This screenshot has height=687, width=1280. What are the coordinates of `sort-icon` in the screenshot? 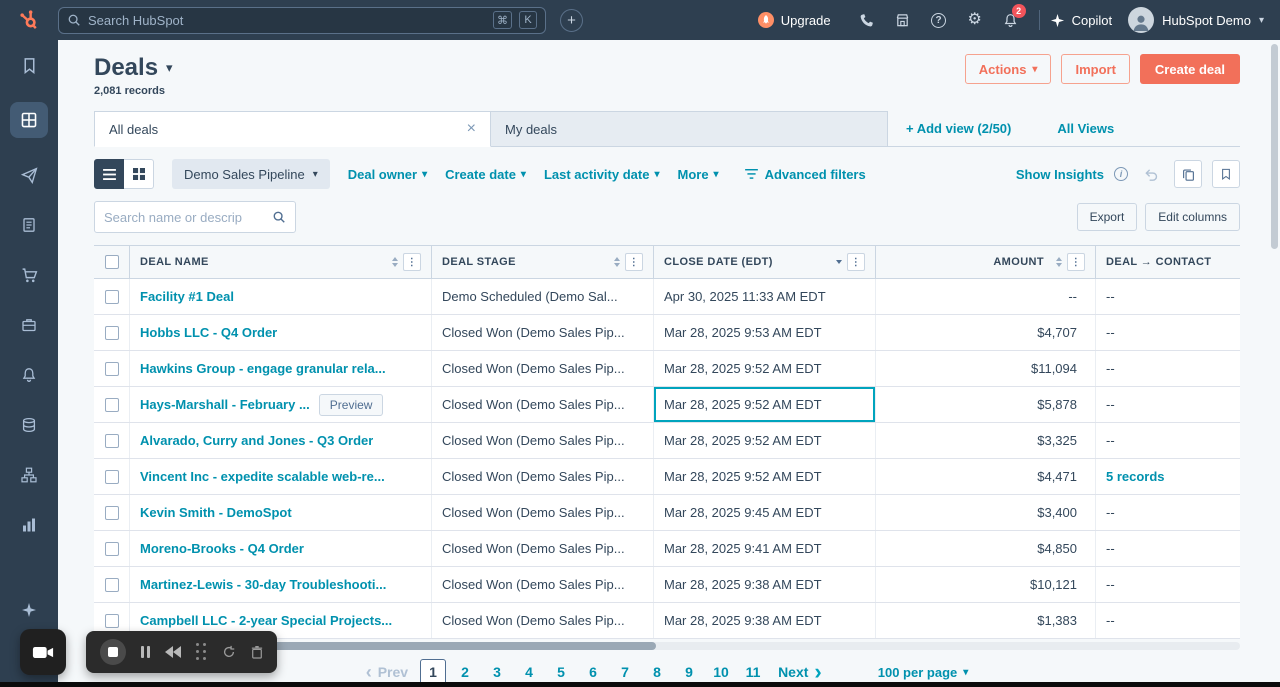 It's located at (617, 262).